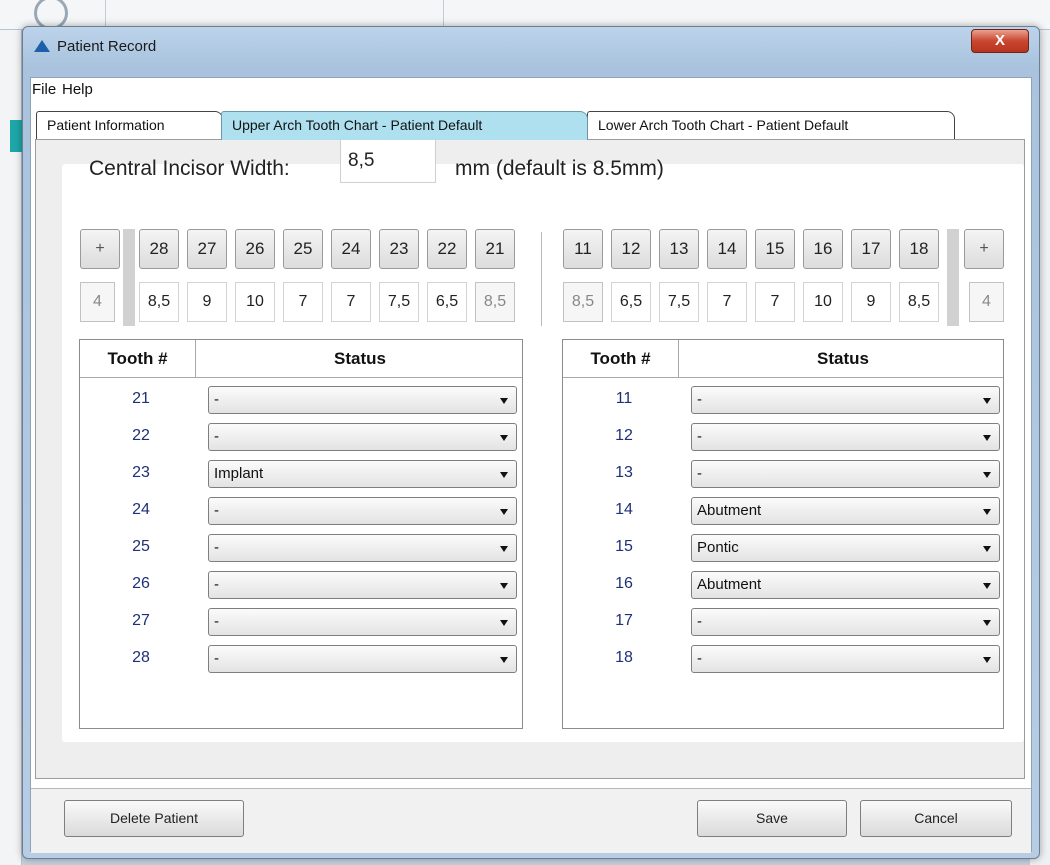 Image resolution: width=1050 pixels, height=865 pixels. Describe the element at coordinates (16, 136) in the screenshot. I see `background-accent` at that location.